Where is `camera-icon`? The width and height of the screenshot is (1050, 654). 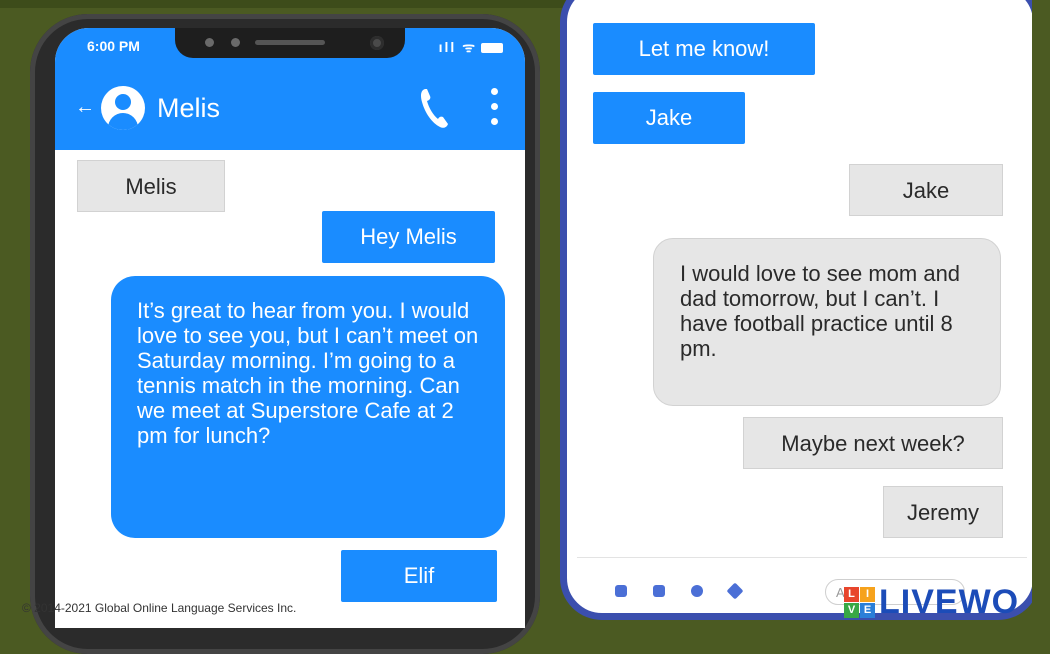
camera-icon is located at coordinates (697, 591).